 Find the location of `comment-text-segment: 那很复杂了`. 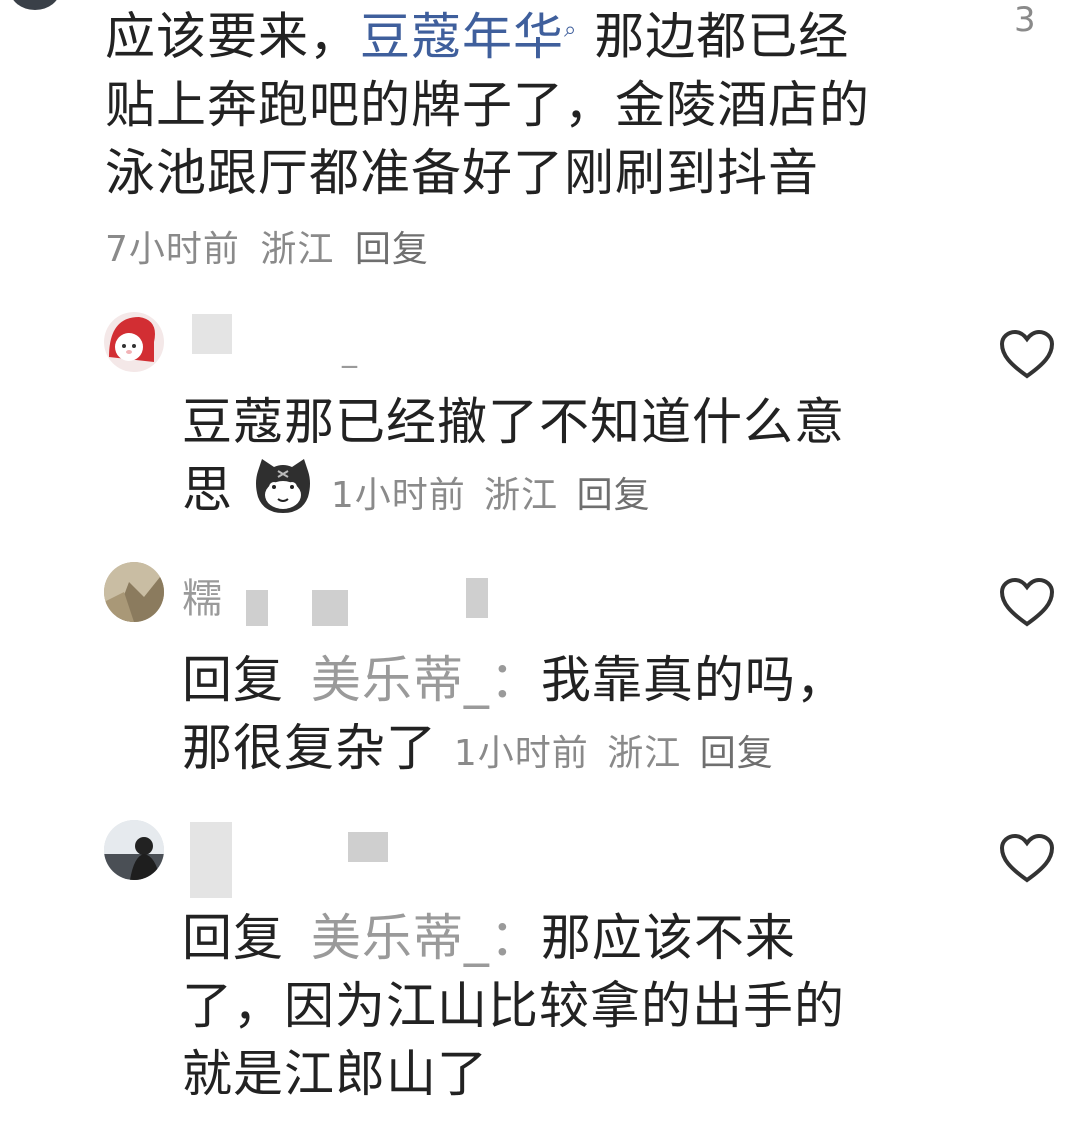

comment-text-segment: 那很复杂了 is located at coordinates (309, 748).